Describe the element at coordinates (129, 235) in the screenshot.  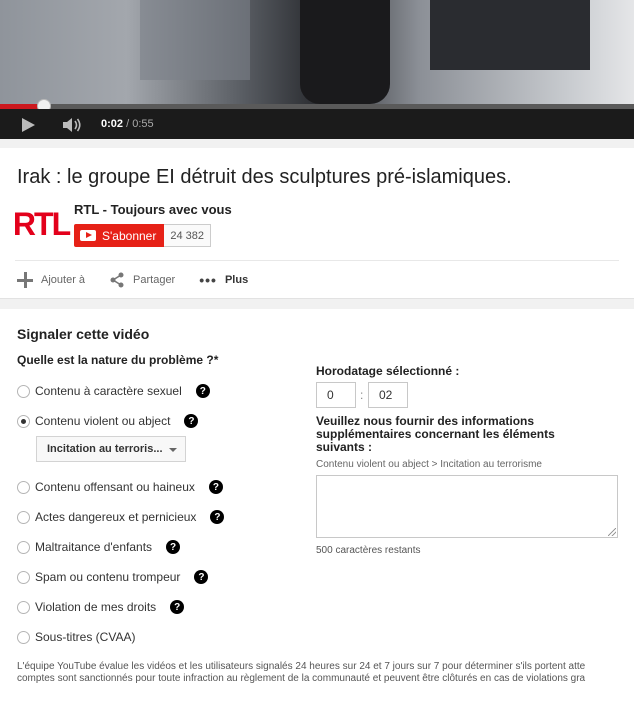
I see `subscribe-label: S'abonner` at that location.